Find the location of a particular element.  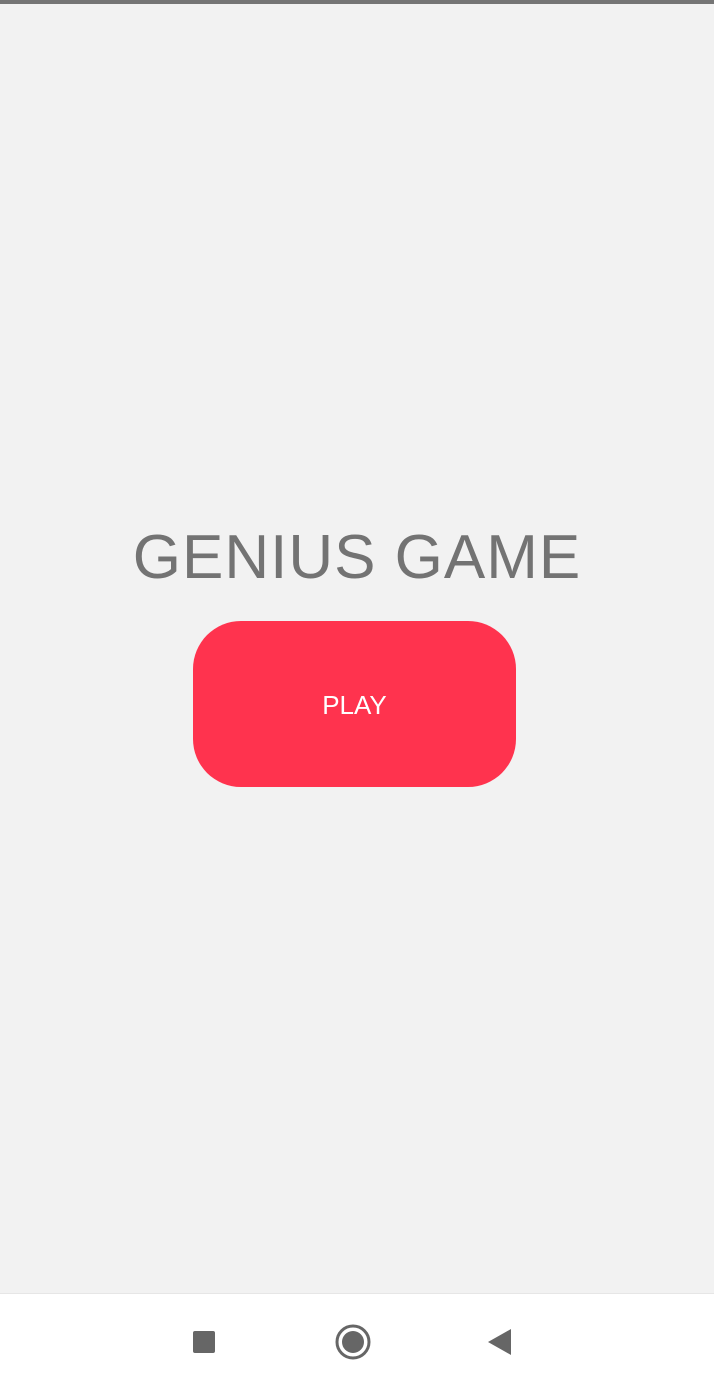

navigation-bar is located at coordinates (357, 1341).